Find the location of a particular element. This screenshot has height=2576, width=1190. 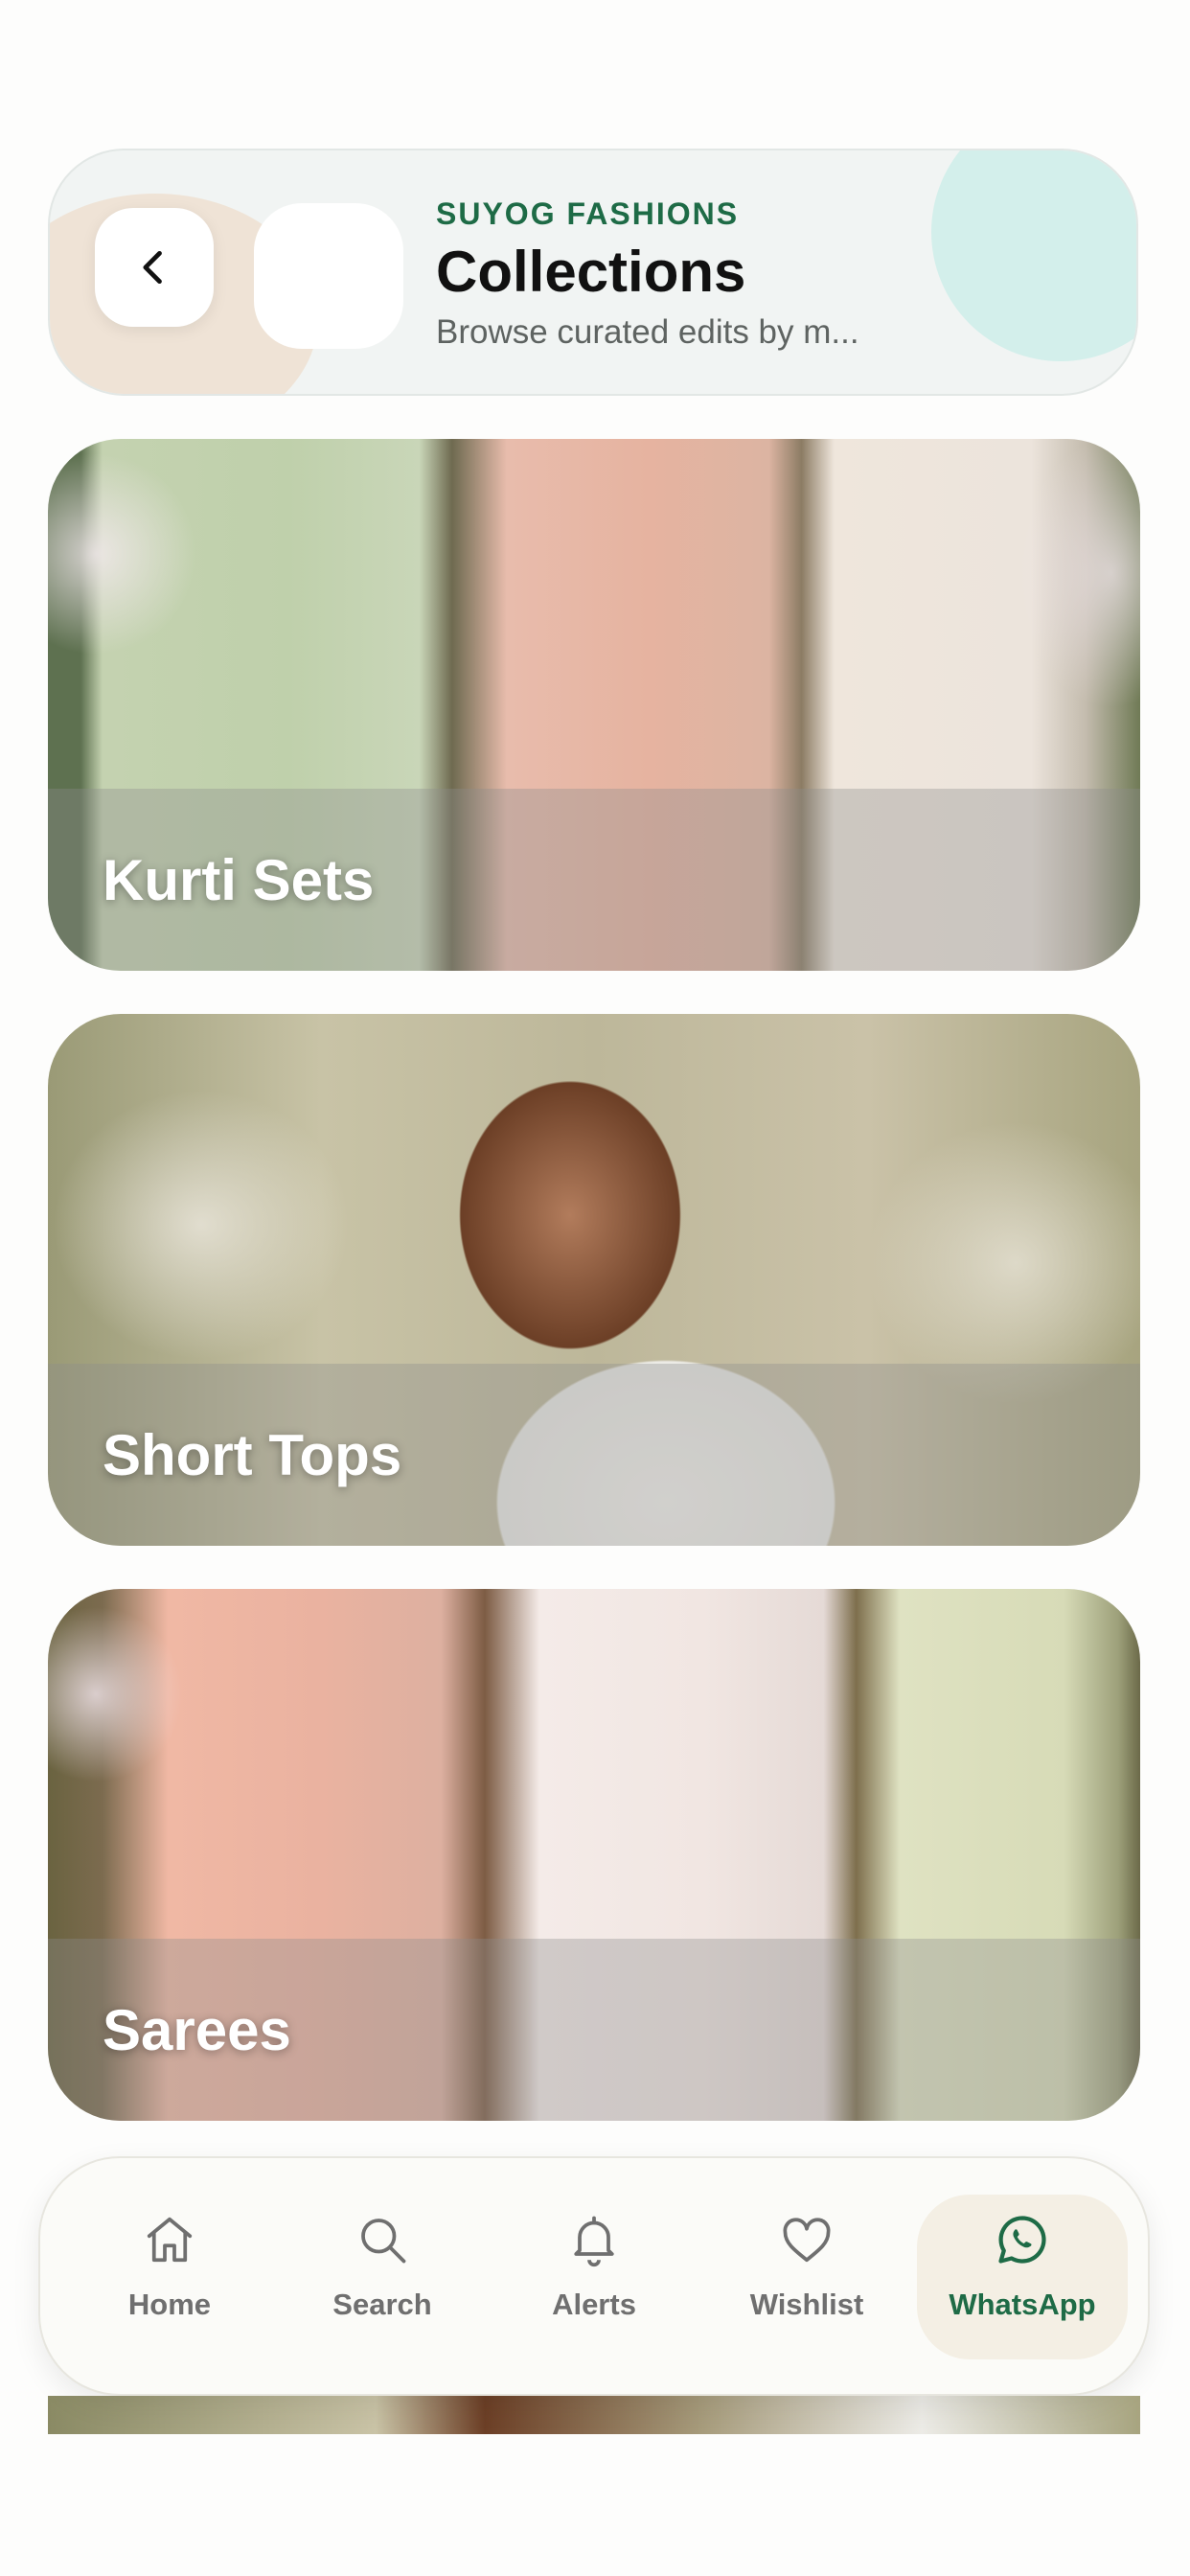

brand-name: SUYOG FASHIONS is located at coordinates (588, 213).